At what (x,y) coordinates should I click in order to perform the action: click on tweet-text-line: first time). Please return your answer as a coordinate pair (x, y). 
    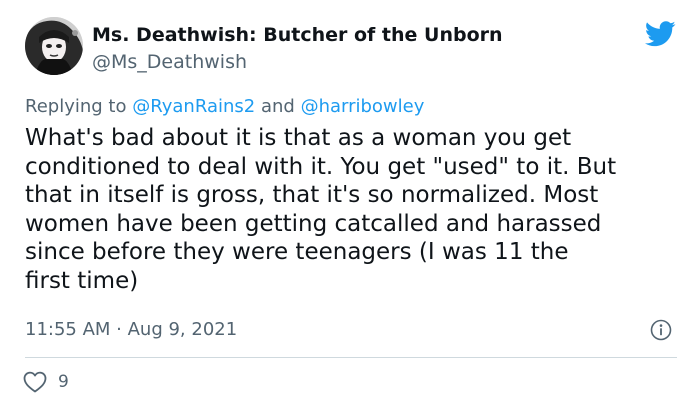
    Looking at the image, I should click on (82, 280).